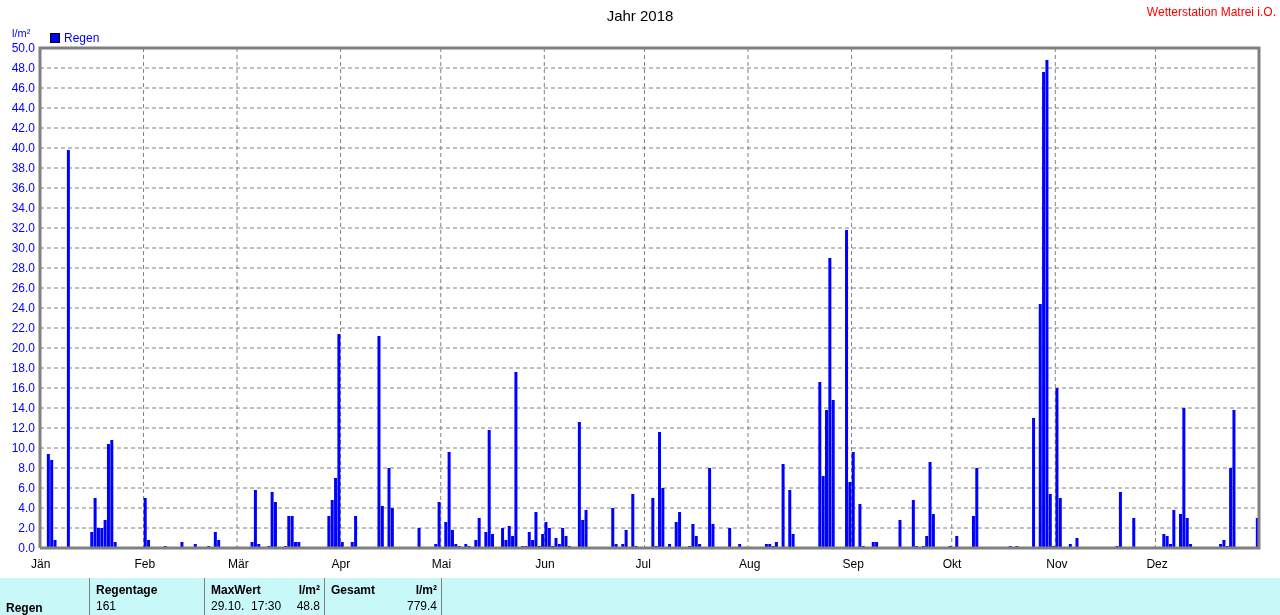  I want to click on y-tick-label: 48.0, so click(23, 68).